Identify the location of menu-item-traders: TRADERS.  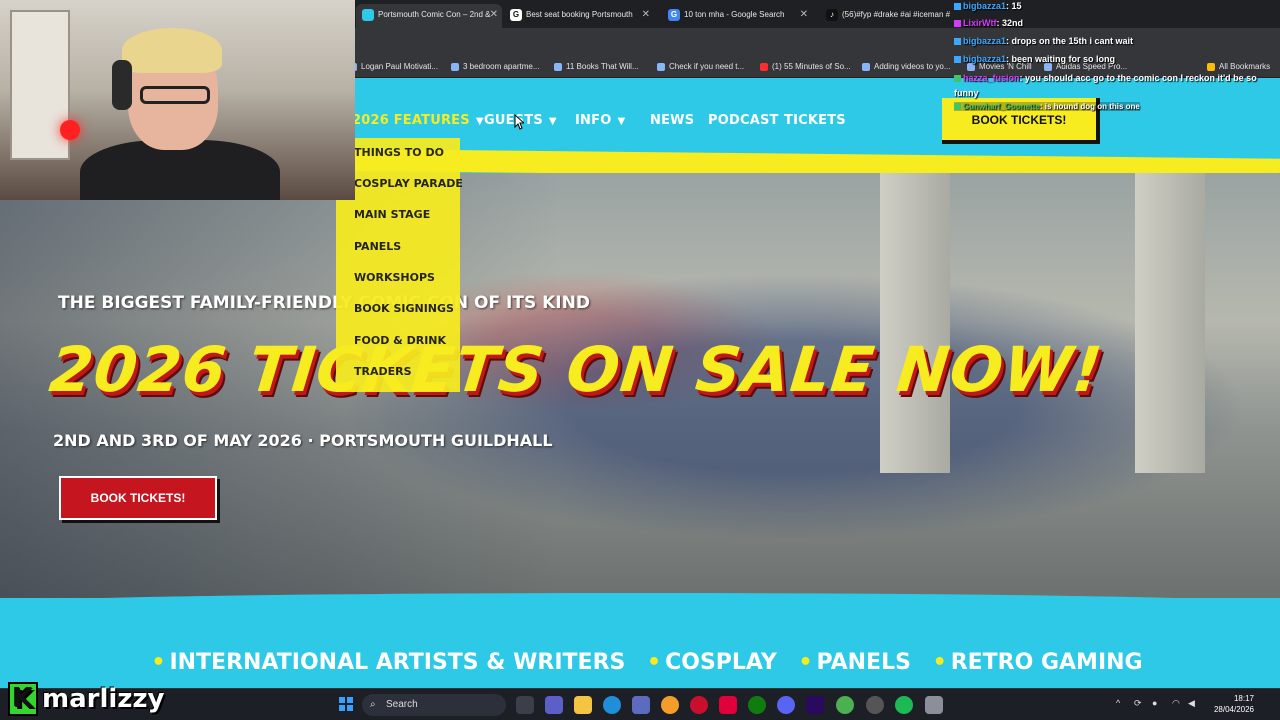
(383, 375).